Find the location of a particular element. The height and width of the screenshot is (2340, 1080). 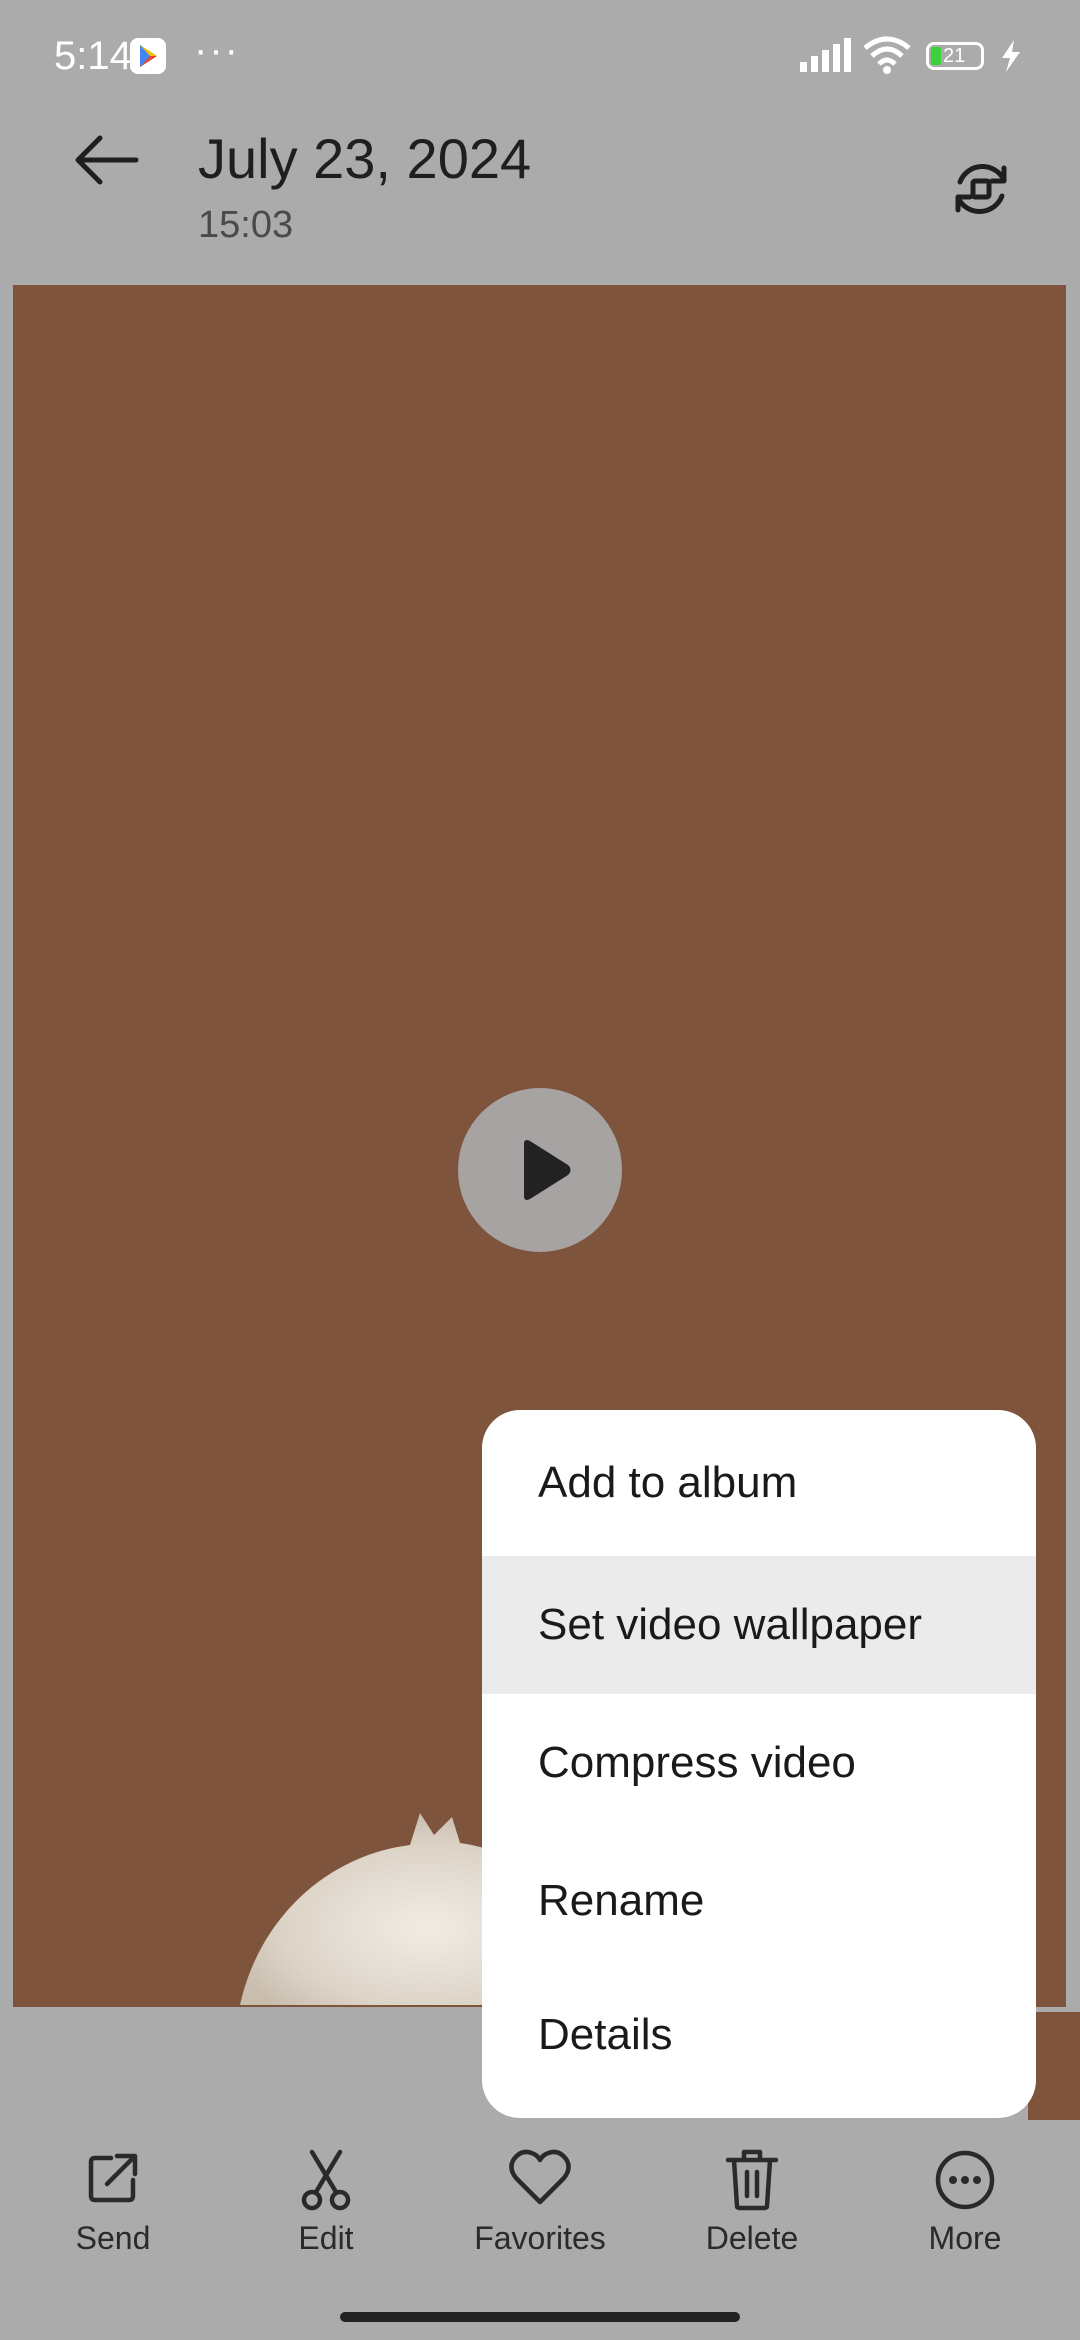

arrow-left-icon is located at coordinates (107, 160).